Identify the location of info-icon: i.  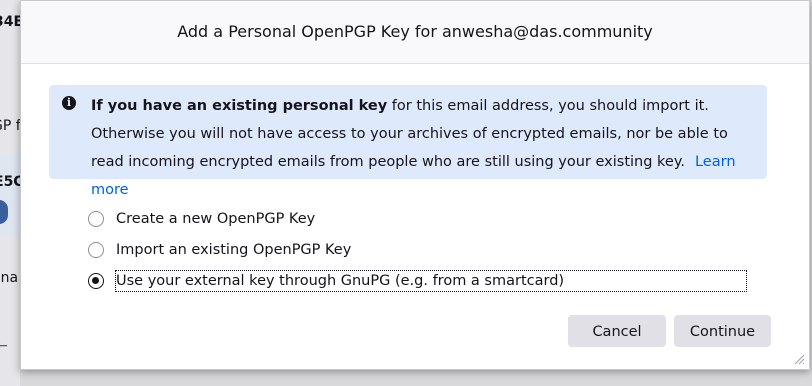
(69, 103).